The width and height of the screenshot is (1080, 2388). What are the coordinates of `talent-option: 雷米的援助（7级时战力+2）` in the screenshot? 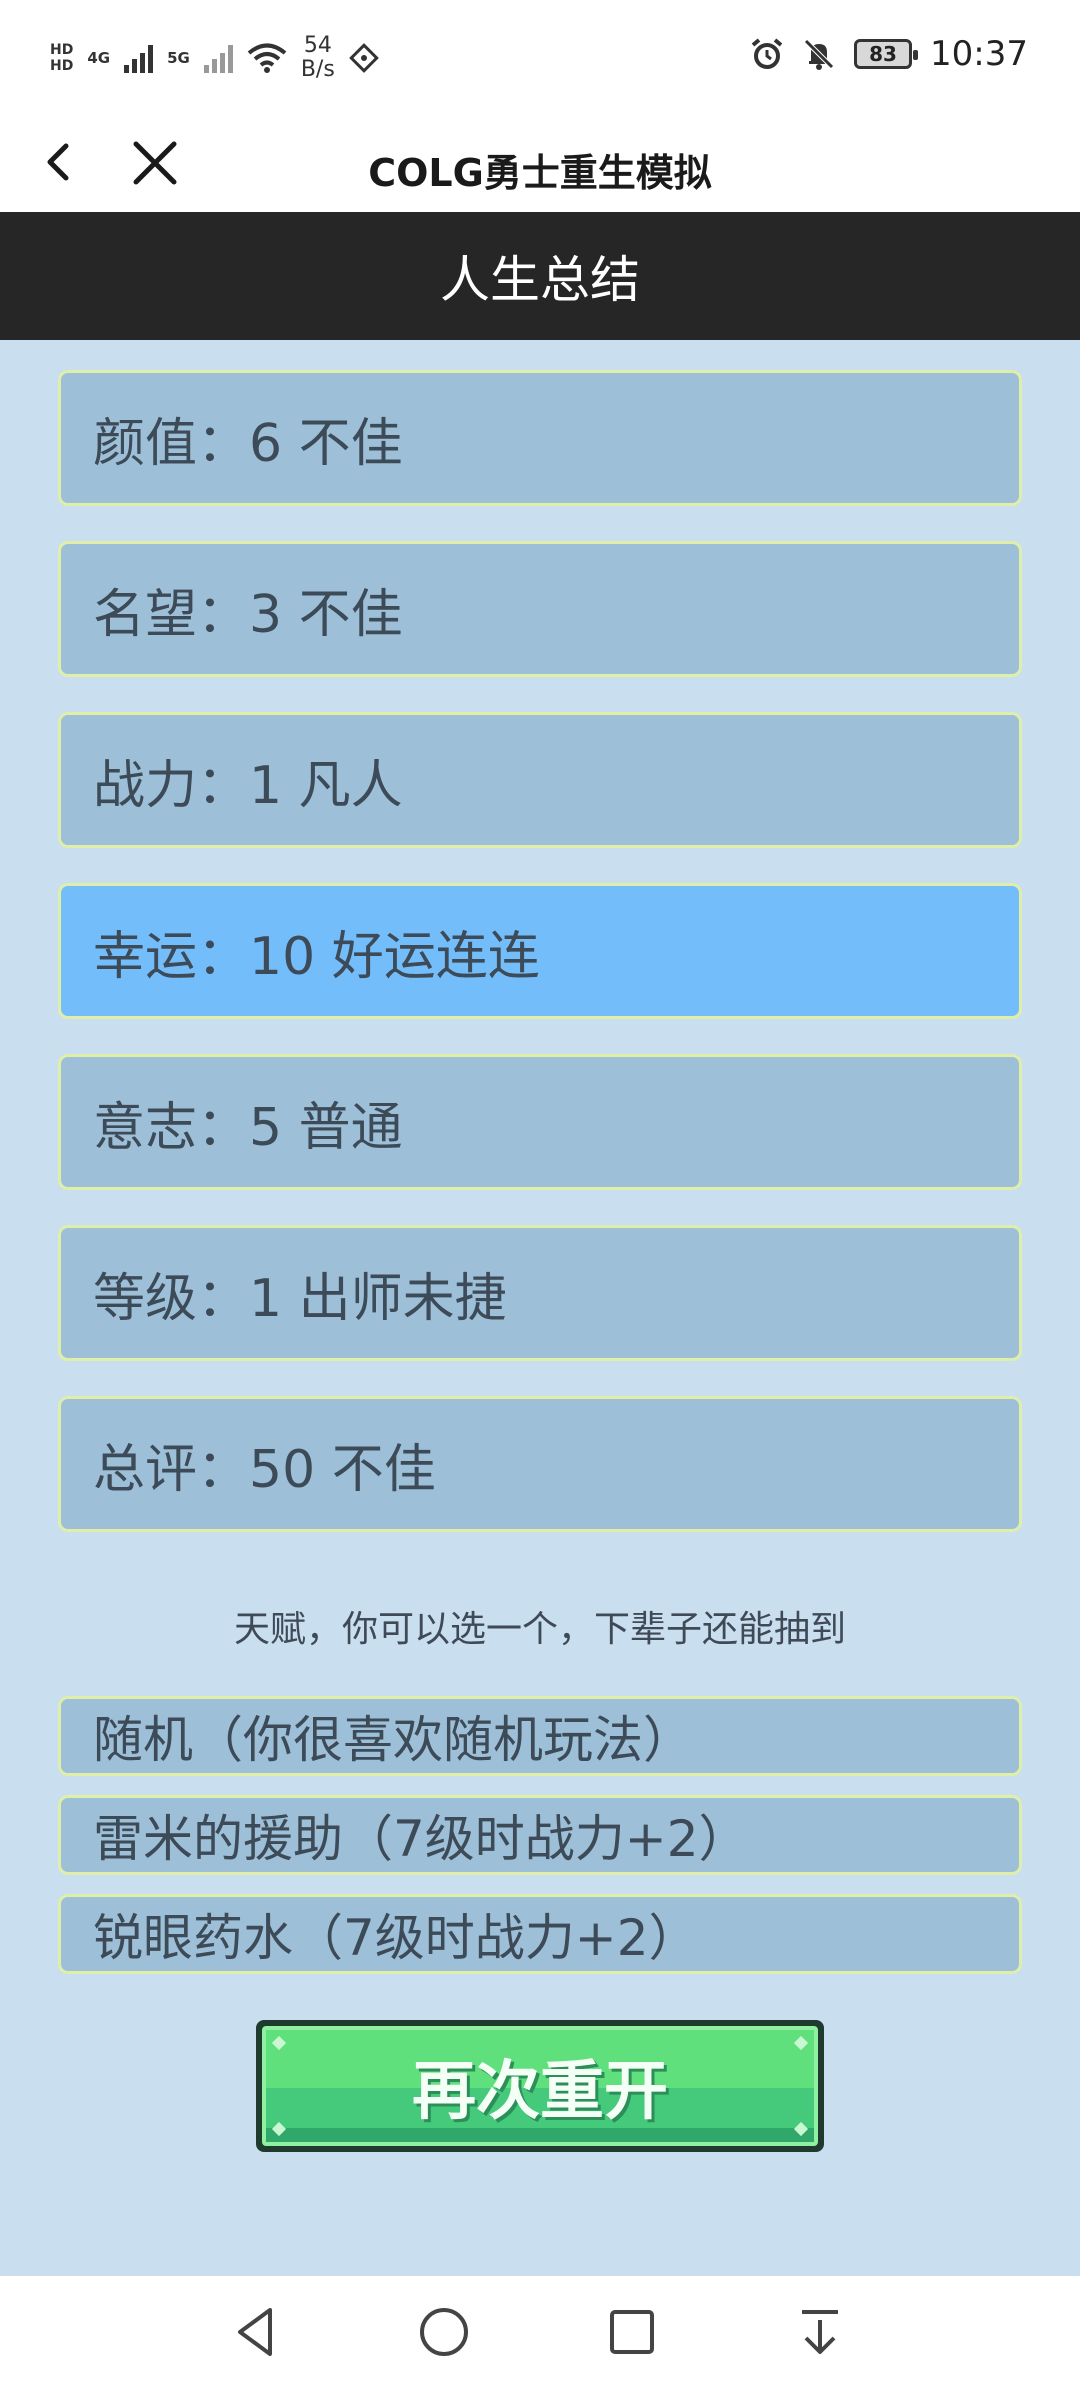 It's located at (540, 1835).